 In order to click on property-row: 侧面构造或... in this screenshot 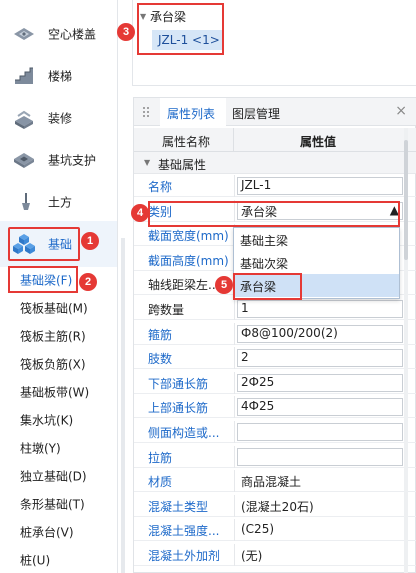, I will do `click(275, 432)`.